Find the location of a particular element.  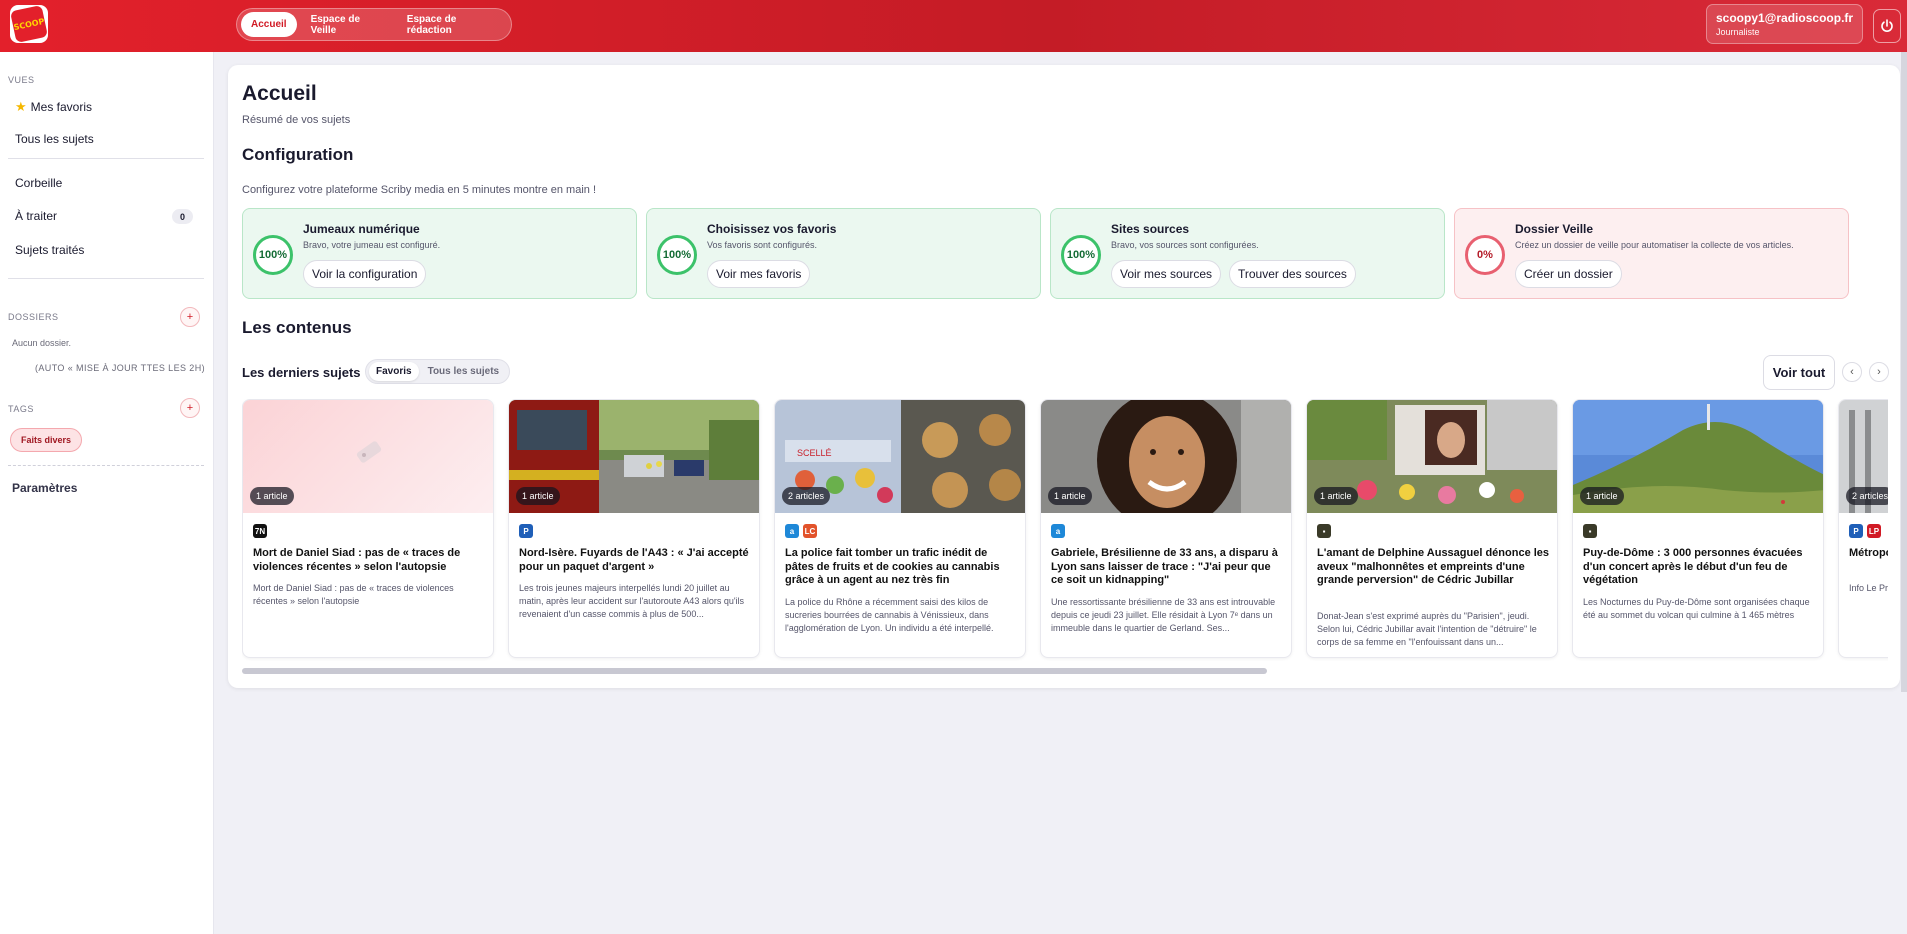

sidebar-item-label: Mes favoris is located at coordinates (61, 107).